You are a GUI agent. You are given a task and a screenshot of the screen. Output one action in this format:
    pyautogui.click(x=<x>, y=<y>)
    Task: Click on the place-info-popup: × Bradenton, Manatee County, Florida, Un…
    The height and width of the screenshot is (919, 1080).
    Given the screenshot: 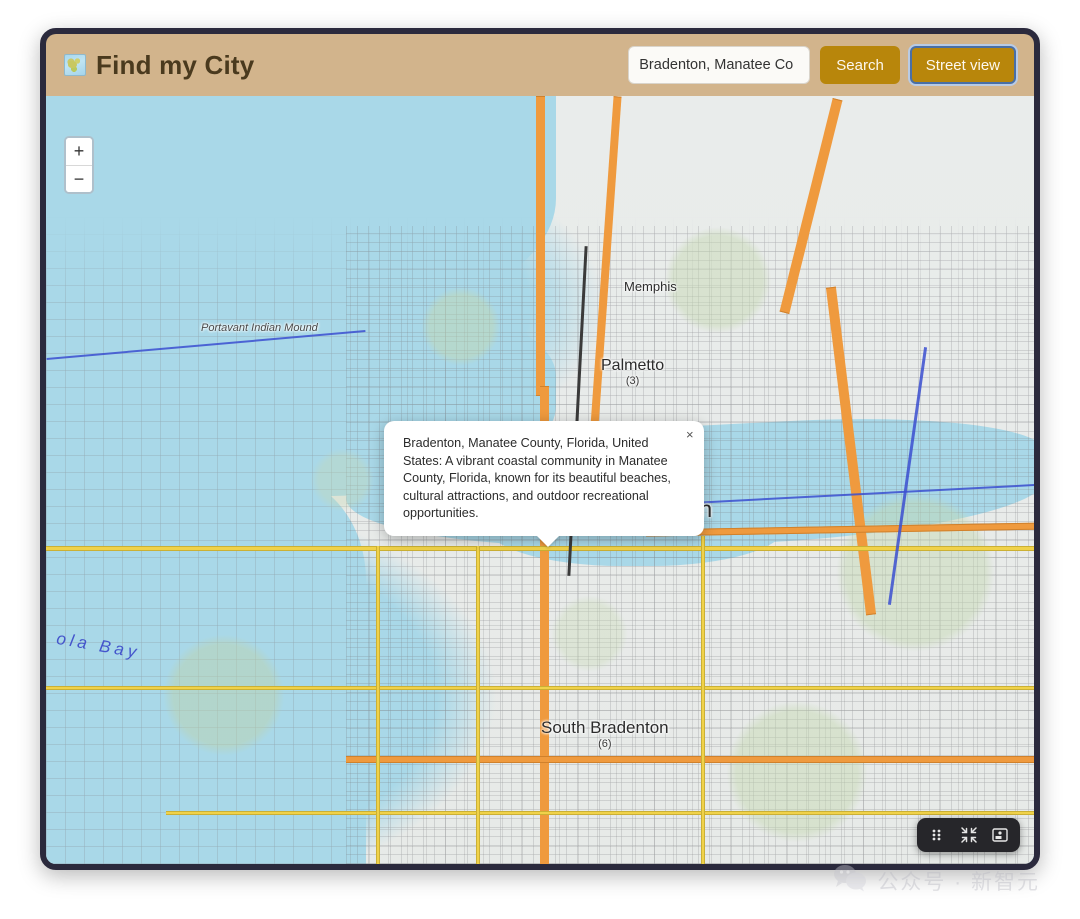 What is the action you would take?
    pyautogui.click(x=544, y=478)
    